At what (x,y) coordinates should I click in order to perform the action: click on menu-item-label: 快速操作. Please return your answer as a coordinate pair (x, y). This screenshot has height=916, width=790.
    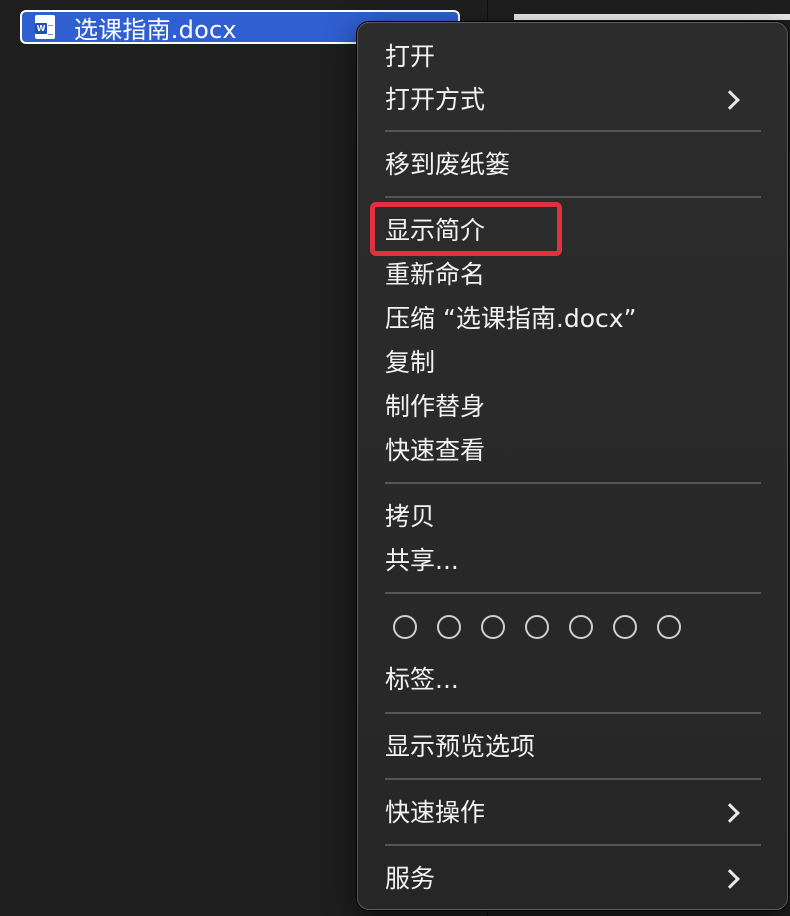
    Looking at the image, I should click on (435, 812).